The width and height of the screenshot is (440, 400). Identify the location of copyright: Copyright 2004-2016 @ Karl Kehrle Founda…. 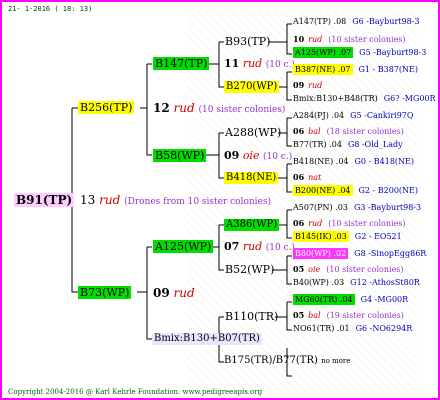
(135, 392).